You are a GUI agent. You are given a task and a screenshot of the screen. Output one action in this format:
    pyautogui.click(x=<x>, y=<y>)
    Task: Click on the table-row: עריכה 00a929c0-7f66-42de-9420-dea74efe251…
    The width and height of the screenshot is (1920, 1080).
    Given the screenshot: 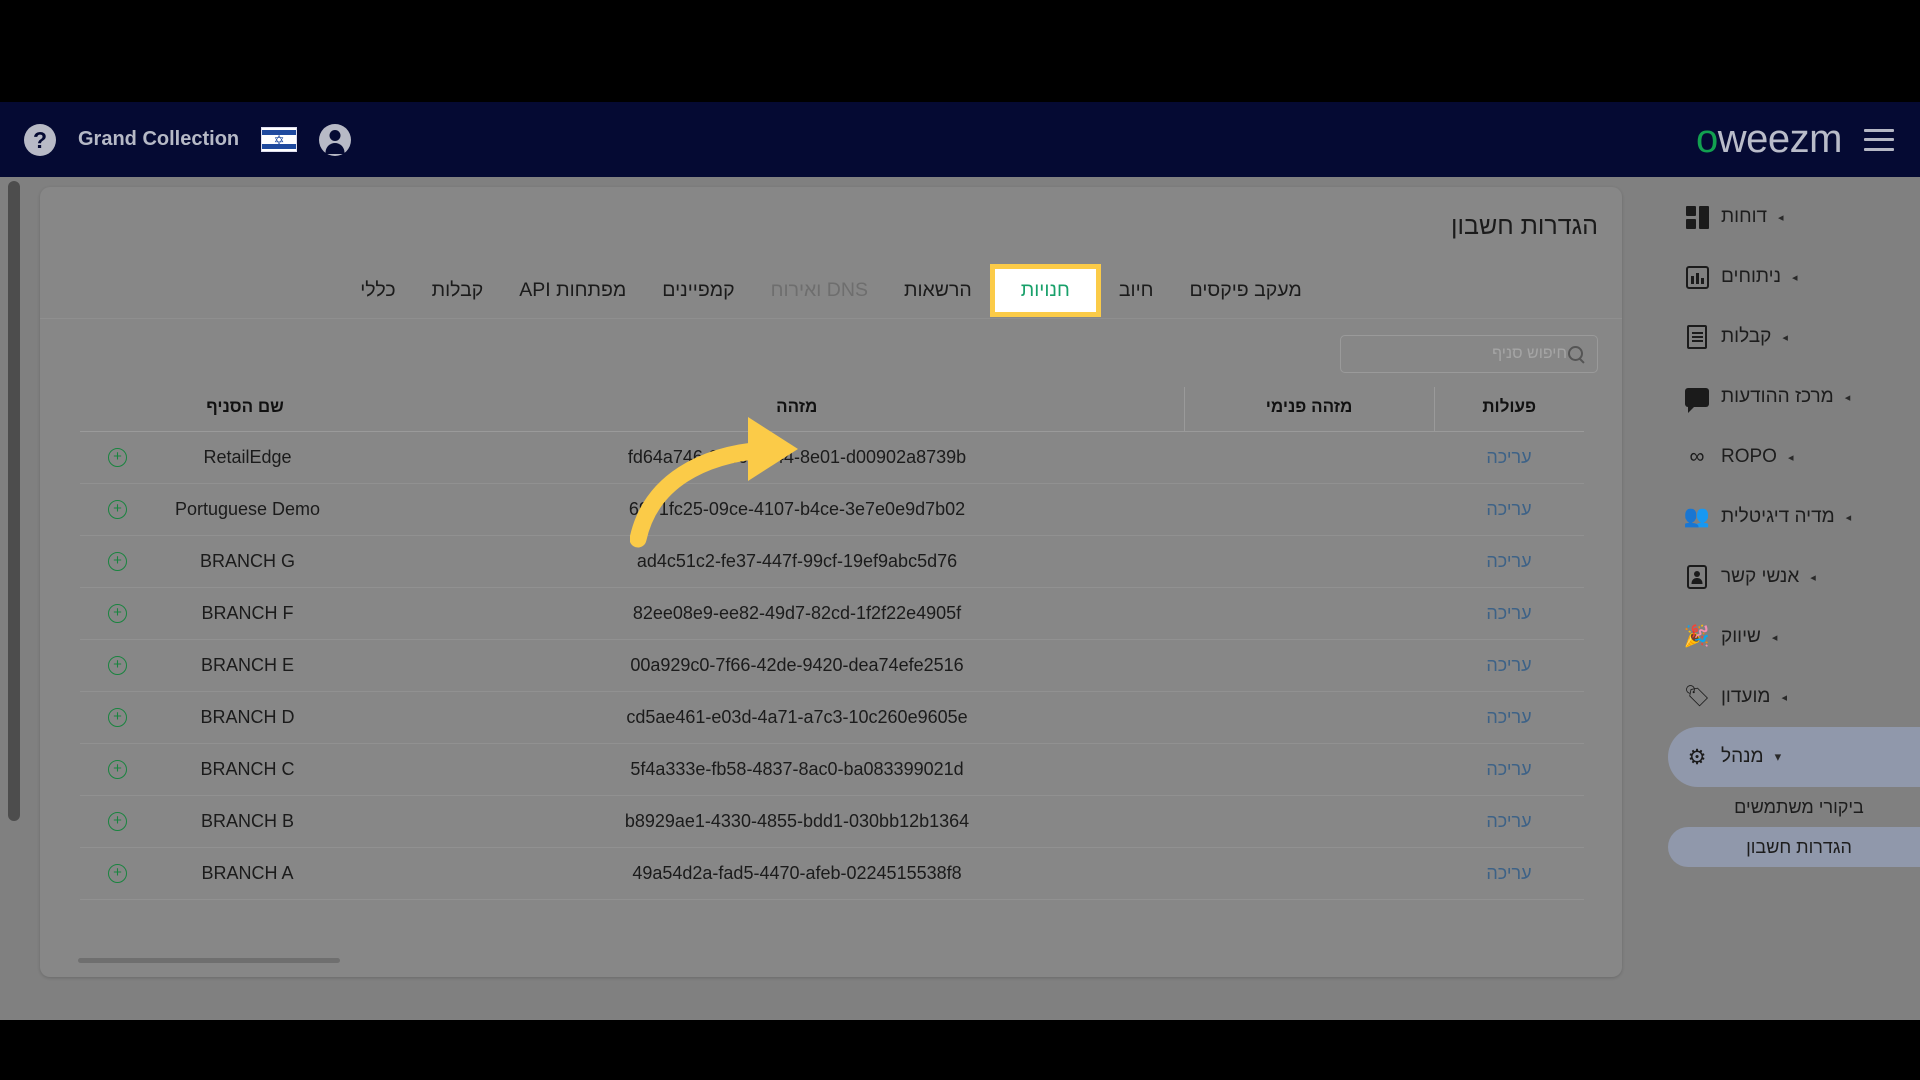 What is the action you would take?
    pyautogui.click(x=832, y=665)
    